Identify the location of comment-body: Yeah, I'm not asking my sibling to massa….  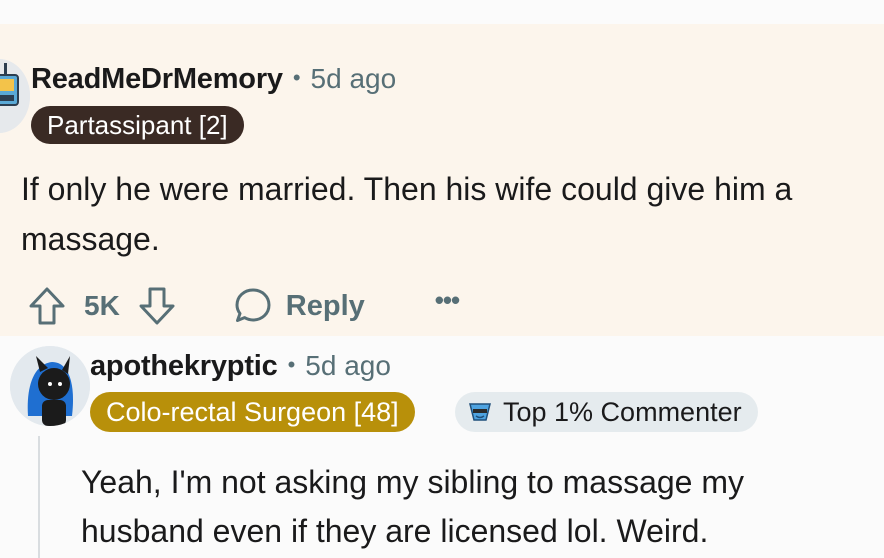
(413, 506).